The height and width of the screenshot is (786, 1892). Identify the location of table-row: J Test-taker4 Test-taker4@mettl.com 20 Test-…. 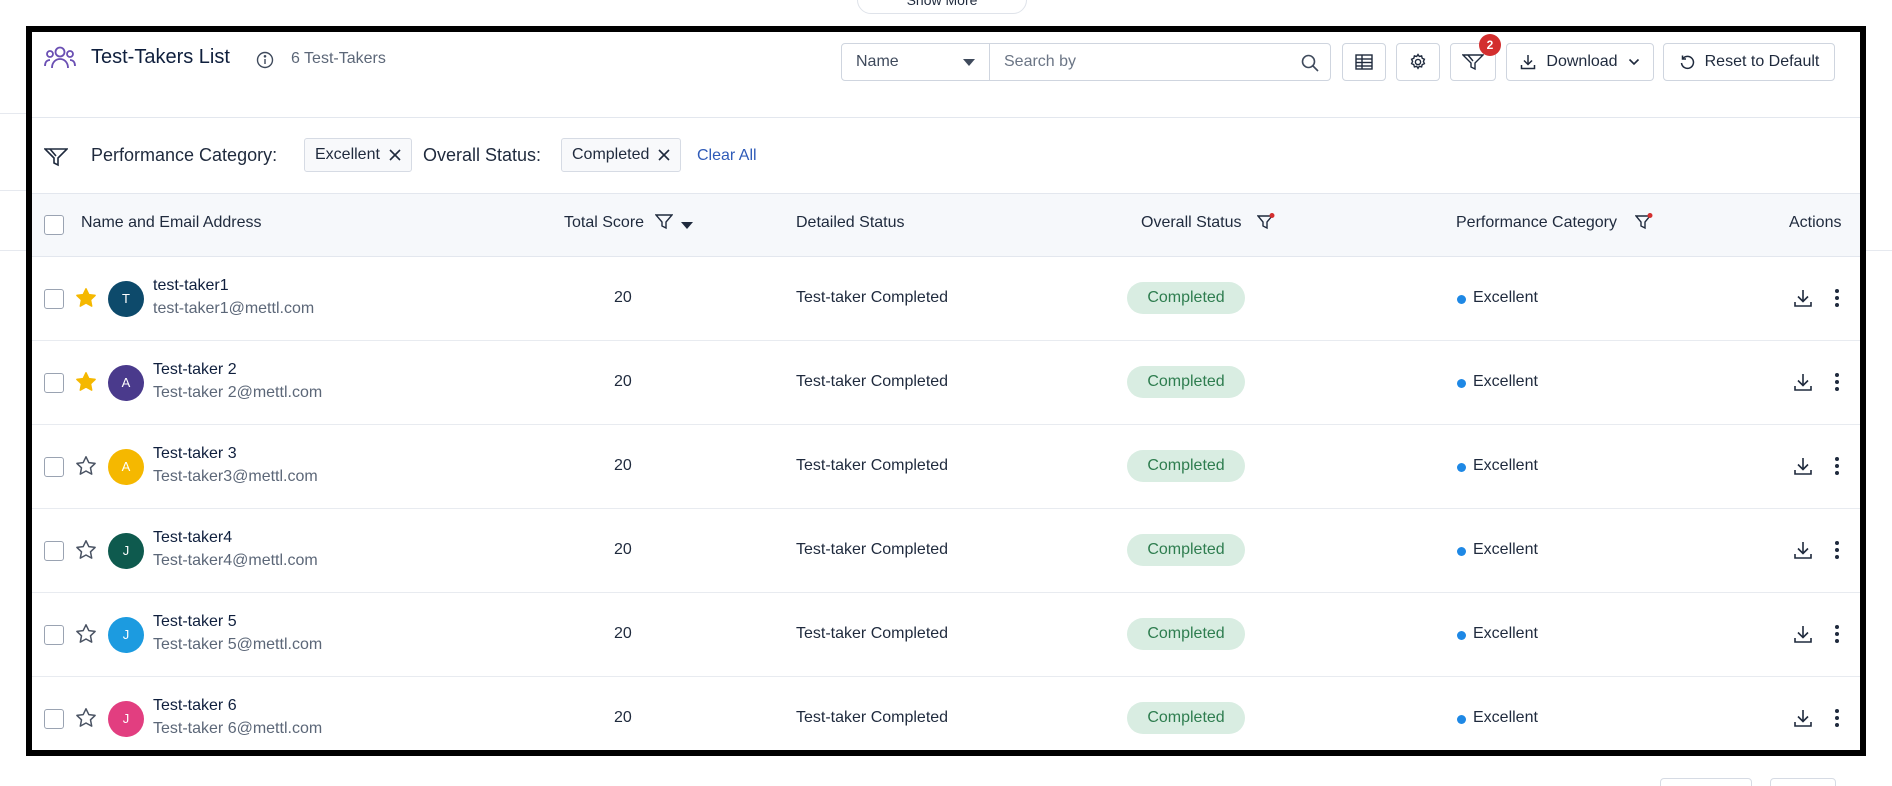
(946, 551).